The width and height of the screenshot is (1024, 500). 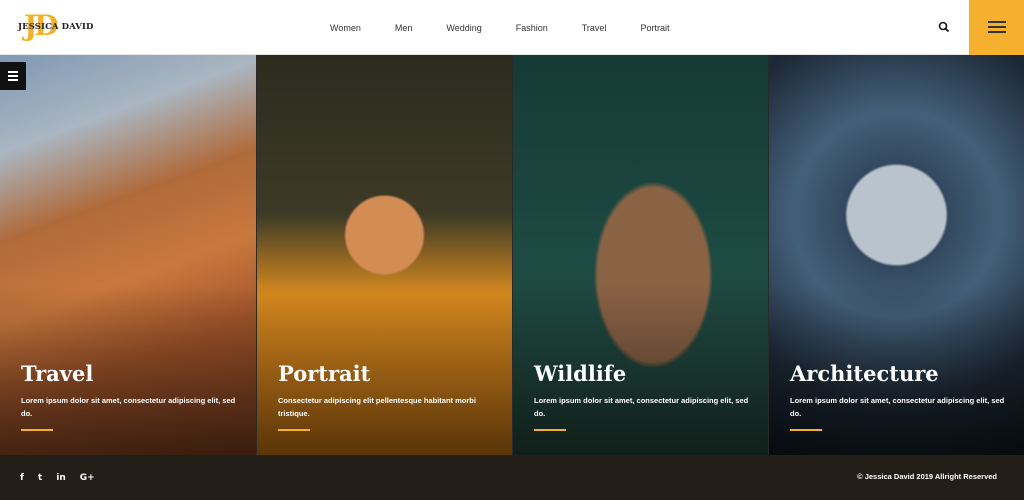 What do you see at coordinates (944, 27) in the screenshot?
I see `search-icon` at bounding box center [944, 27].